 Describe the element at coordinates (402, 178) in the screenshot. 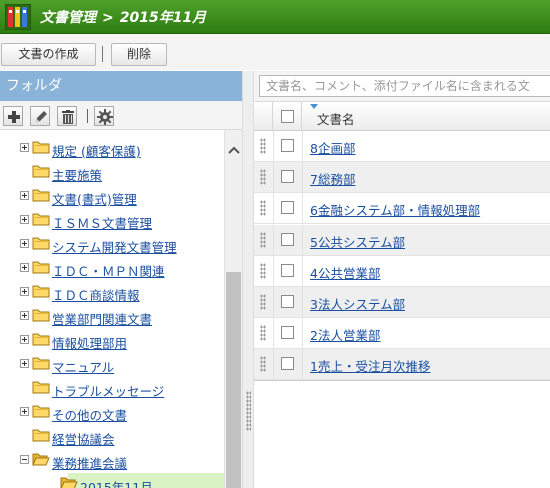

I see `document-row: 7総務部` at that location.